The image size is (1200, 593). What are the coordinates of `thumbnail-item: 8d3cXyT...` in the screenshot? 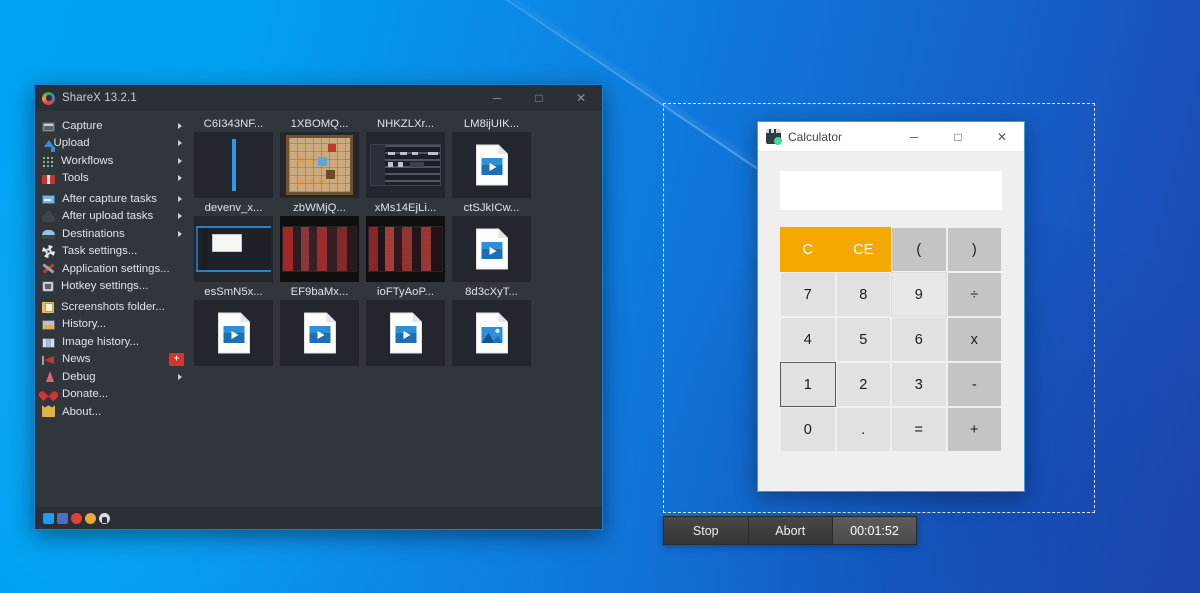 It's located at (491, 325).